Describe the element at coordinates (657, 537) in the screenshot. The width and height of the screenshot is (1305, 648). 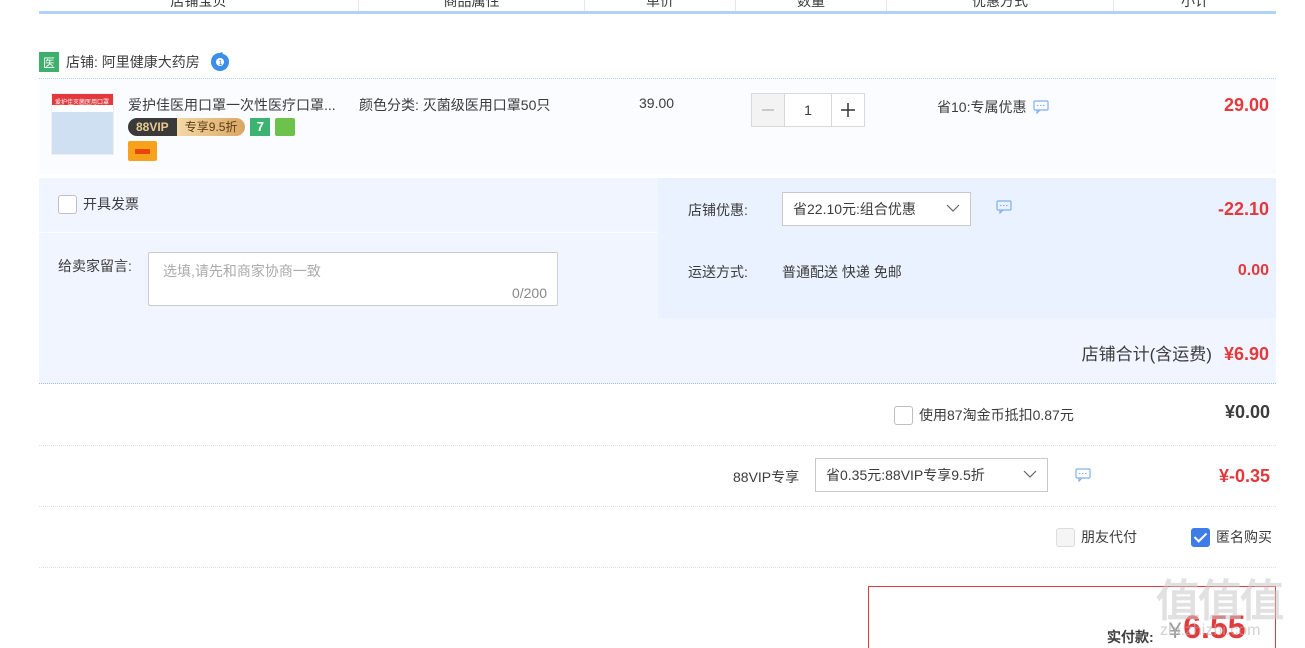
I see `payment-options-row: 朋友代付 匿名购买` at that location.